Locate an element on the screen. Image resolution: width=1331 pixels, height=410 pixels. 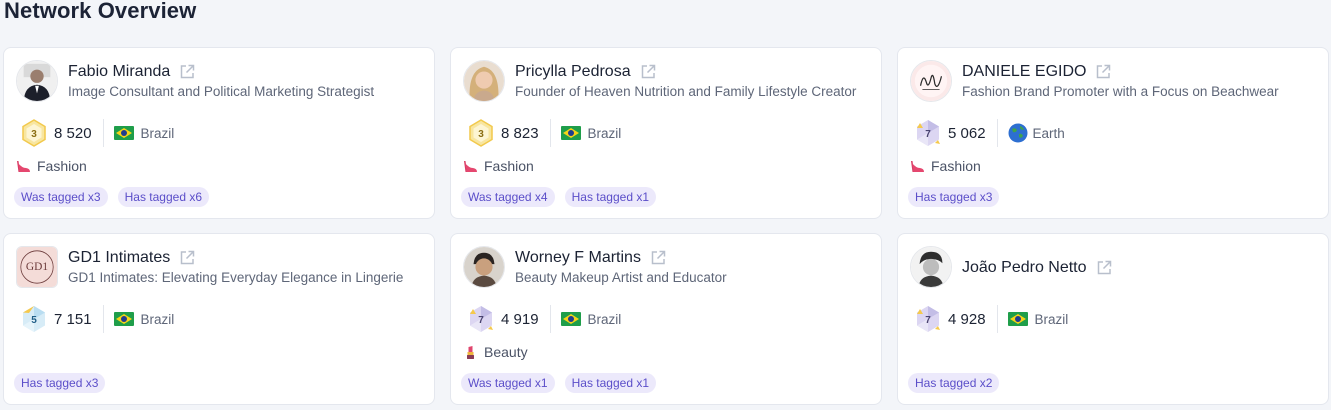
avatar-image: GD1 is located at coordinates (37, 267).